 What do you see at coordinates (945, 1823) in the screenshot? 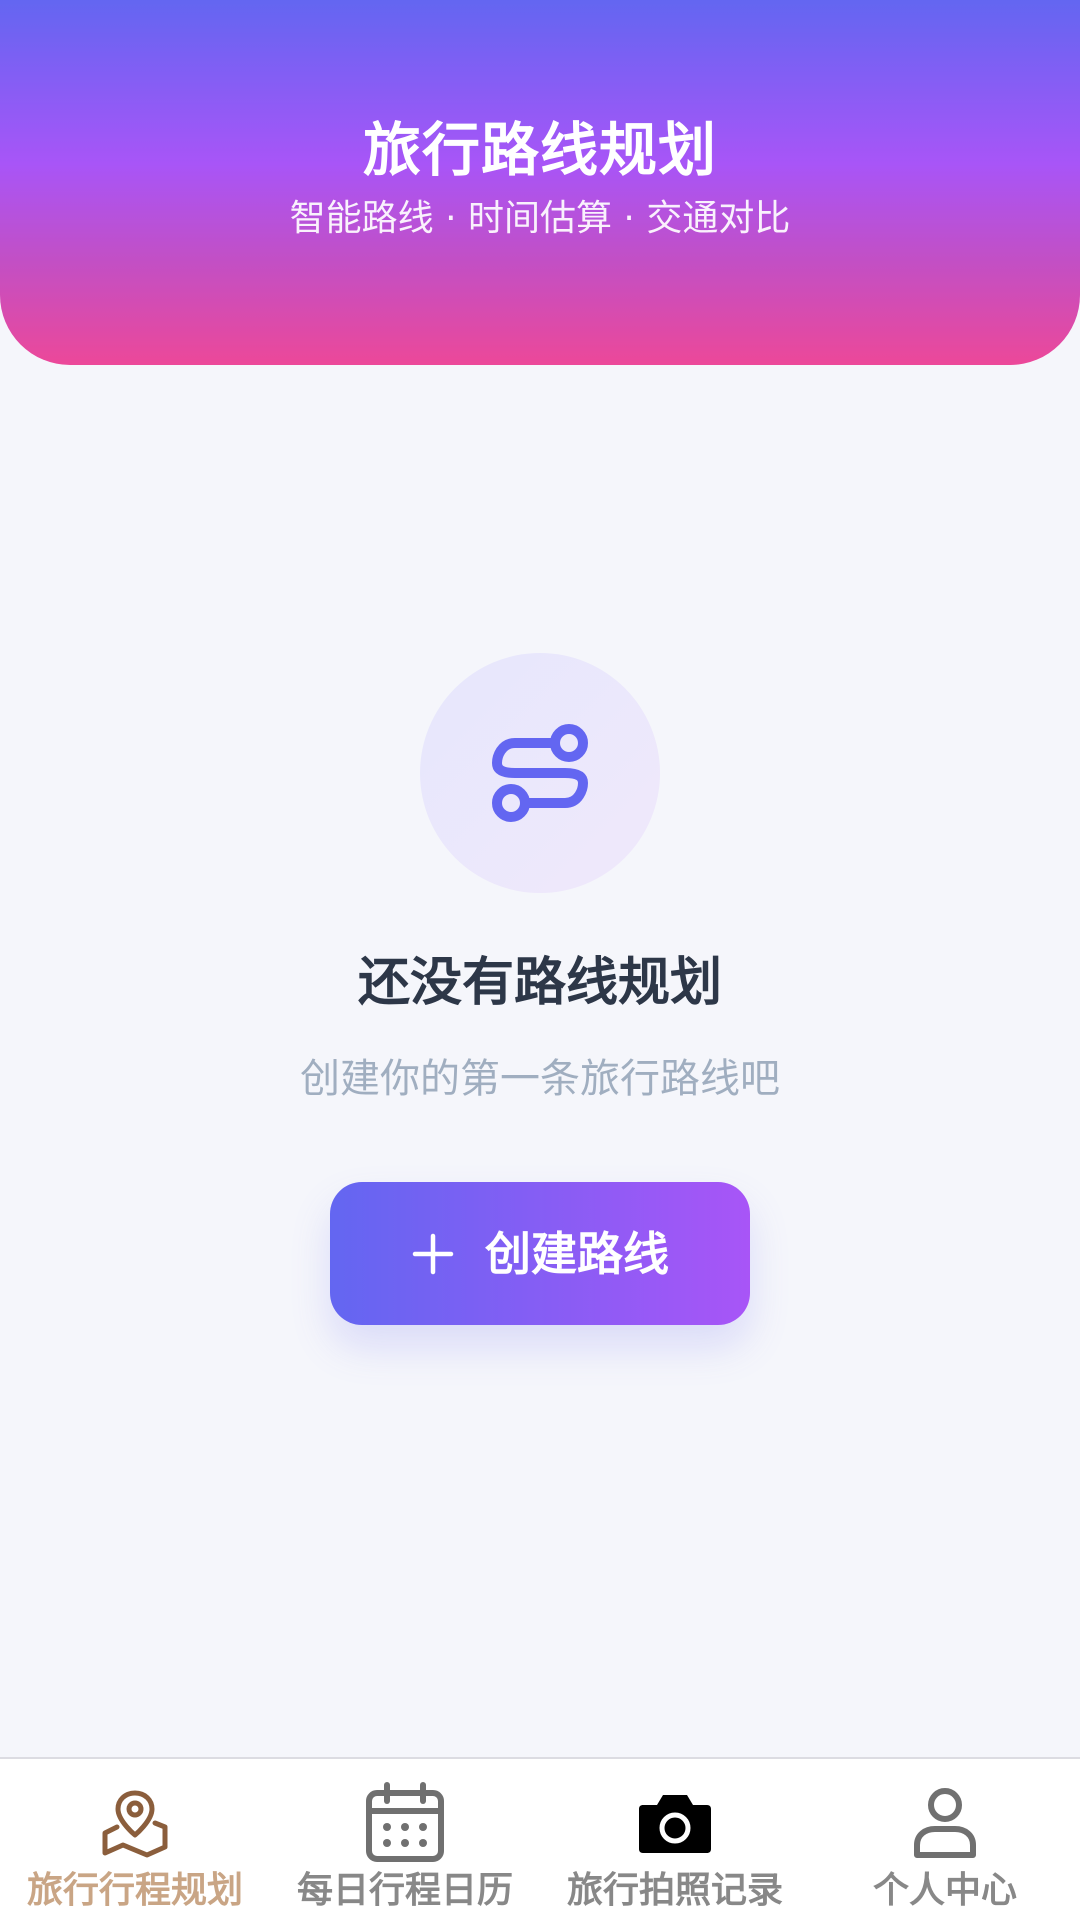
I see `user-icon` at bounding box center [945, 1823].